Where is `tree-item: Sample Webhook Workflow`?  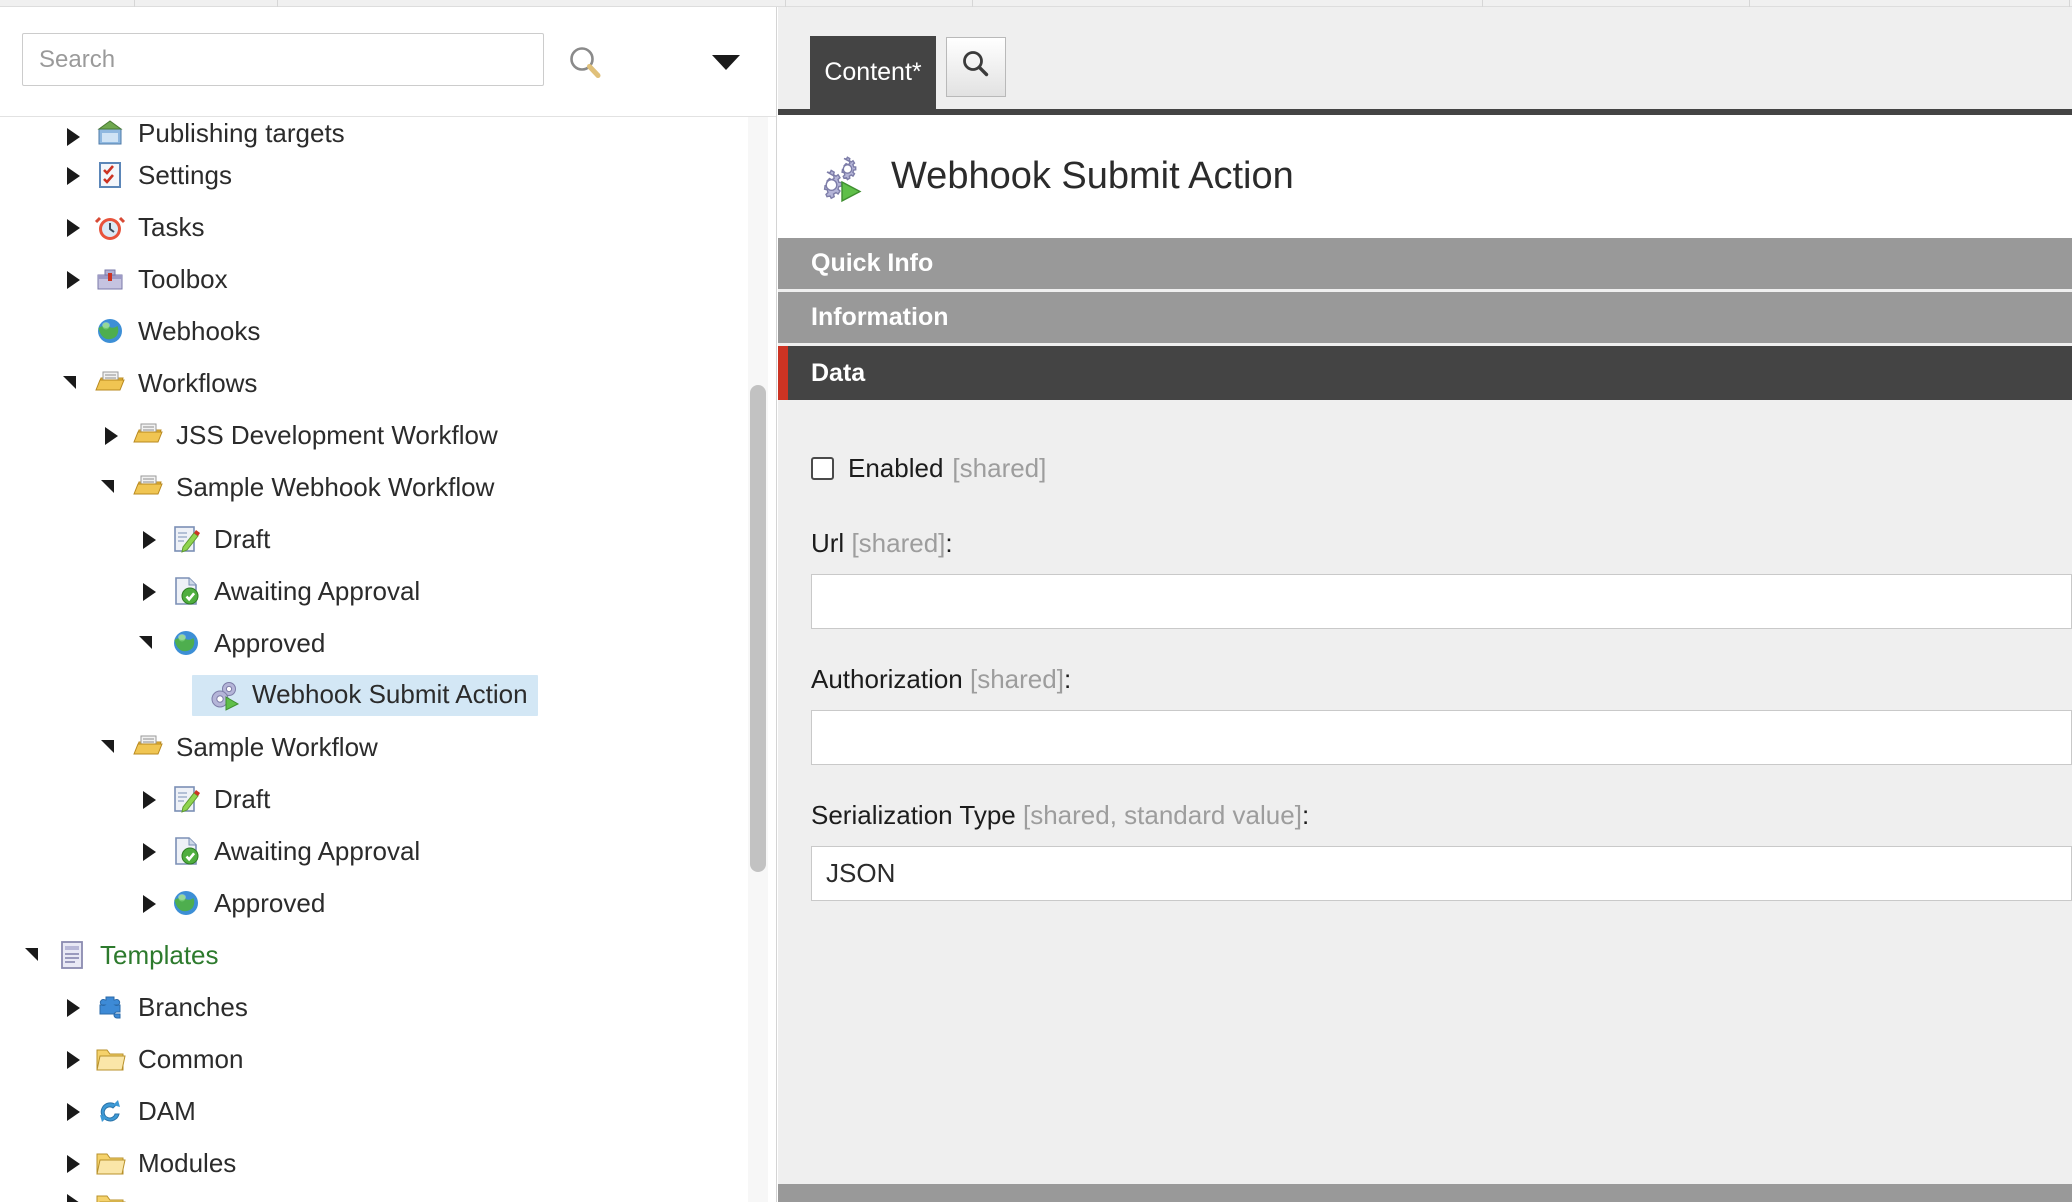 tree-item: Sample Webhook Workflow is located at coordinates (376, 487).